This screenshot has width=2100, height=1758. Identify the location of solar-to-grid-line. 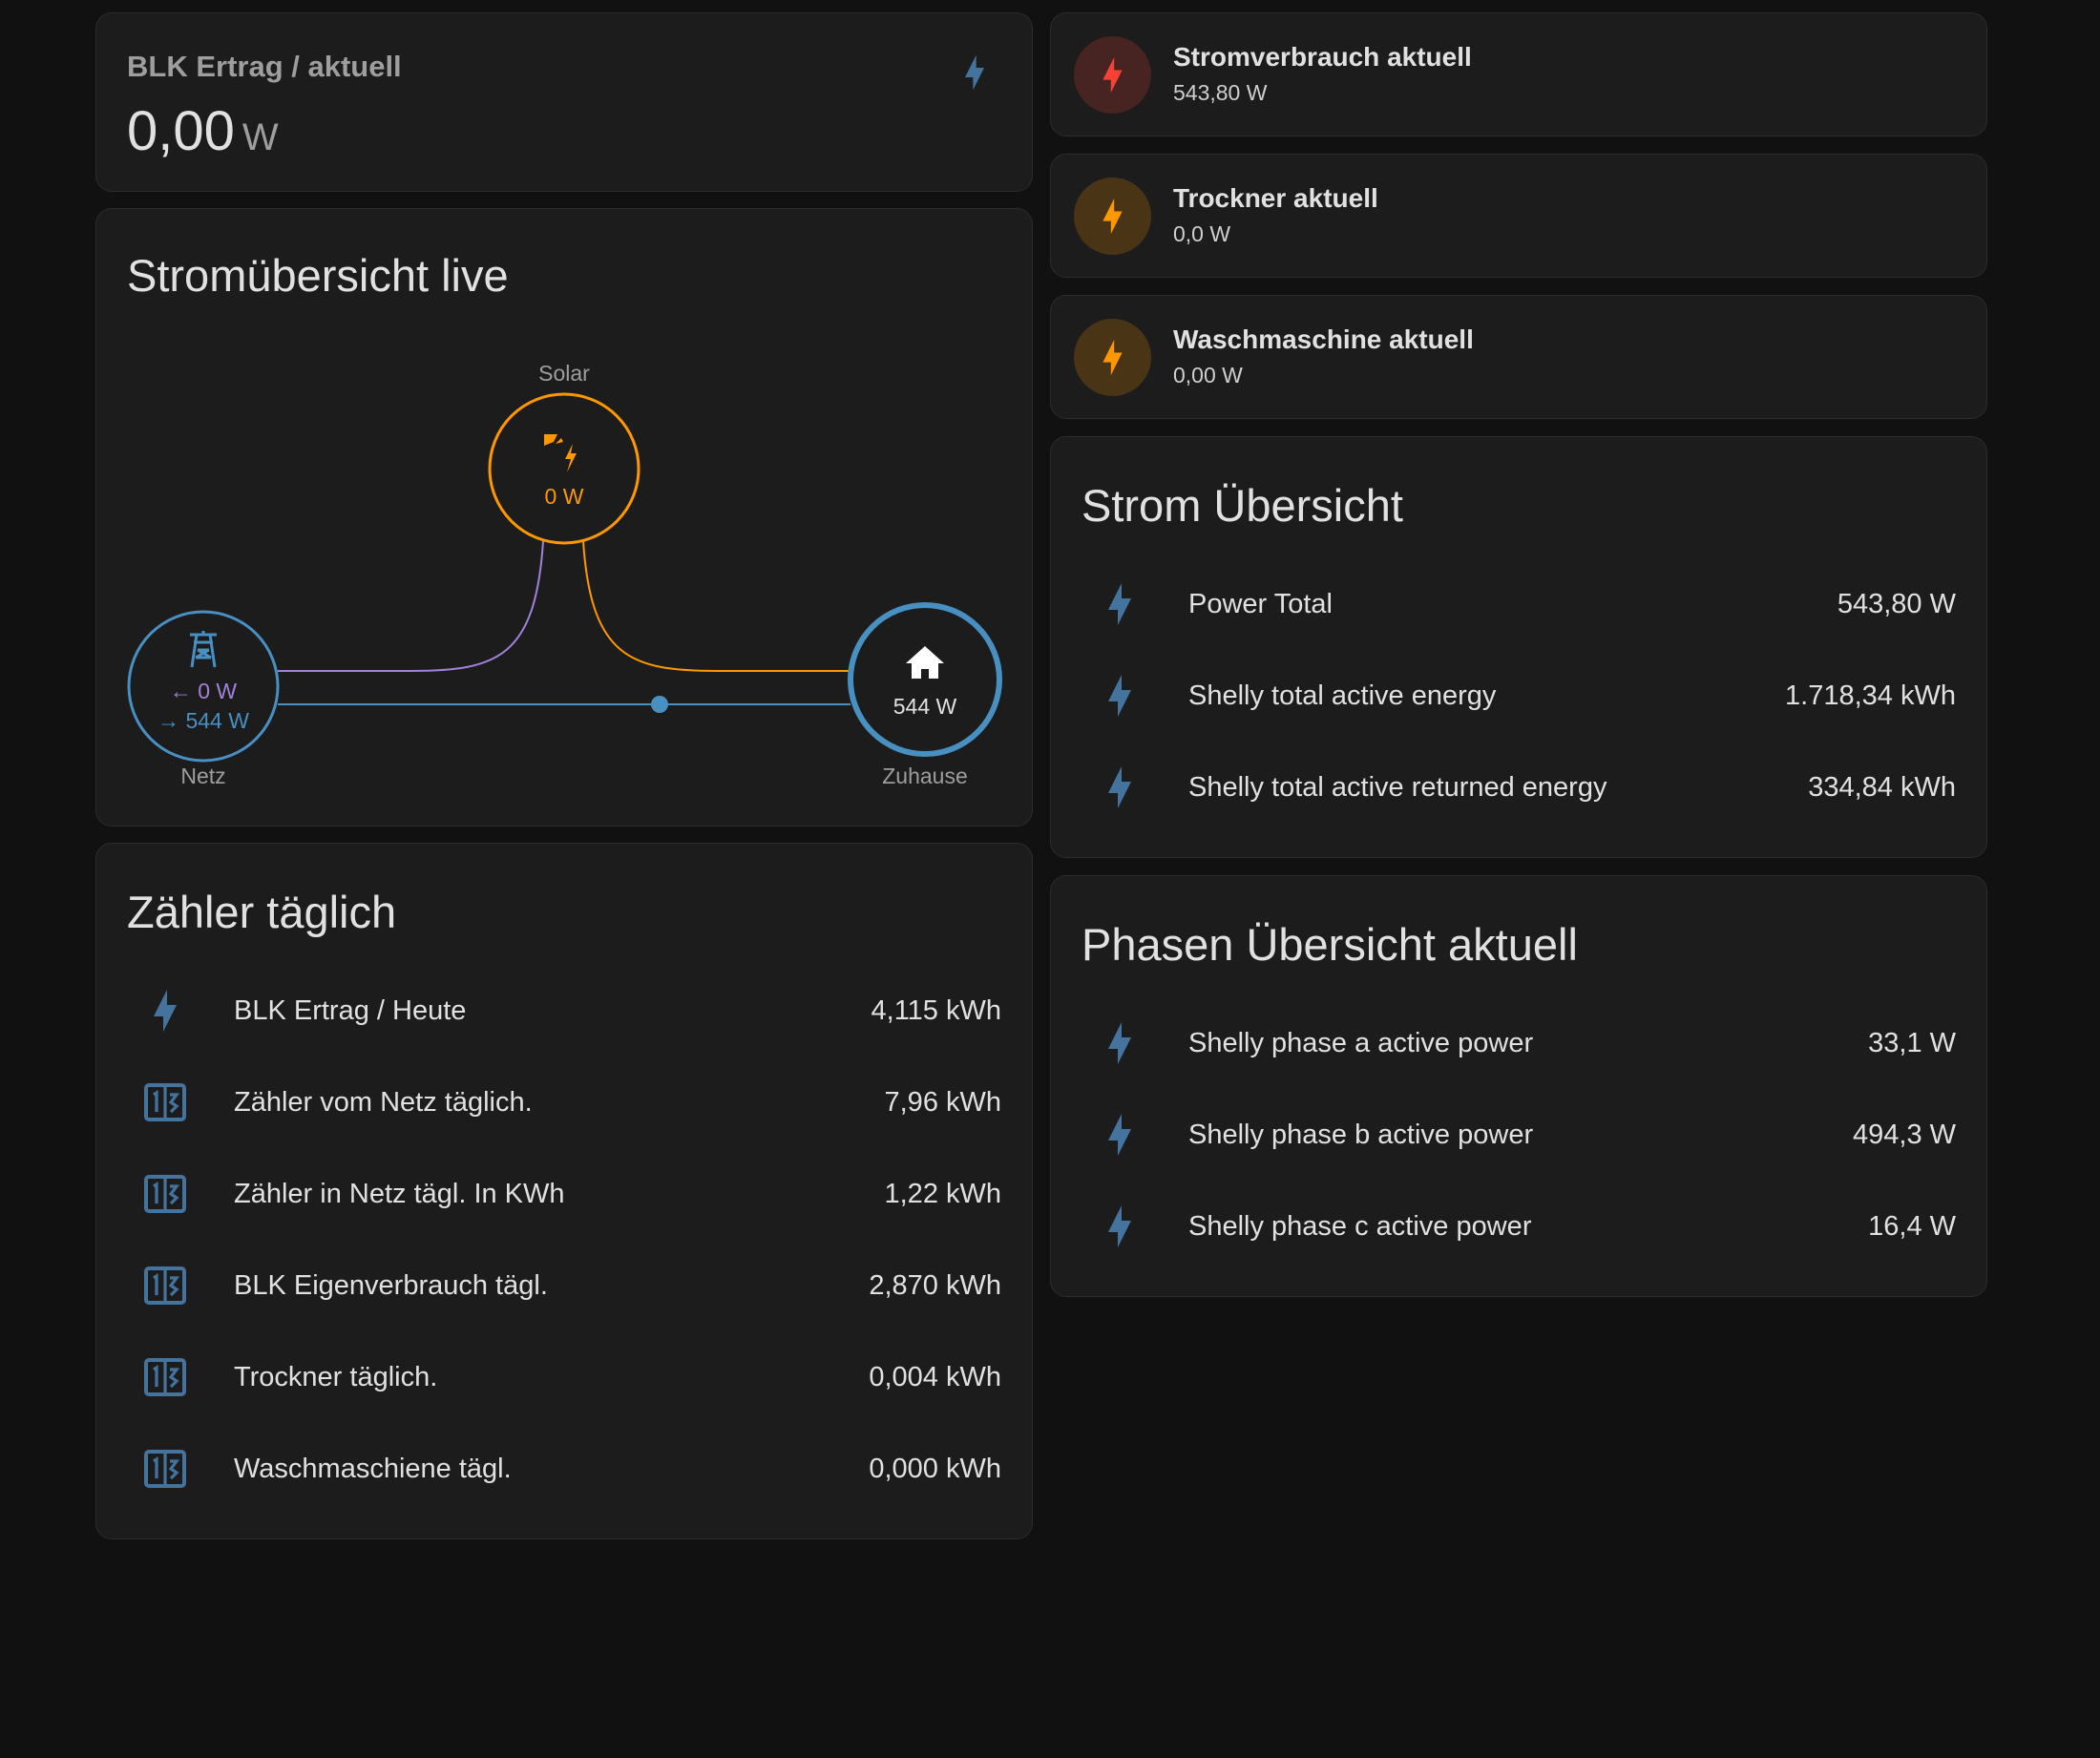
(411, 606).